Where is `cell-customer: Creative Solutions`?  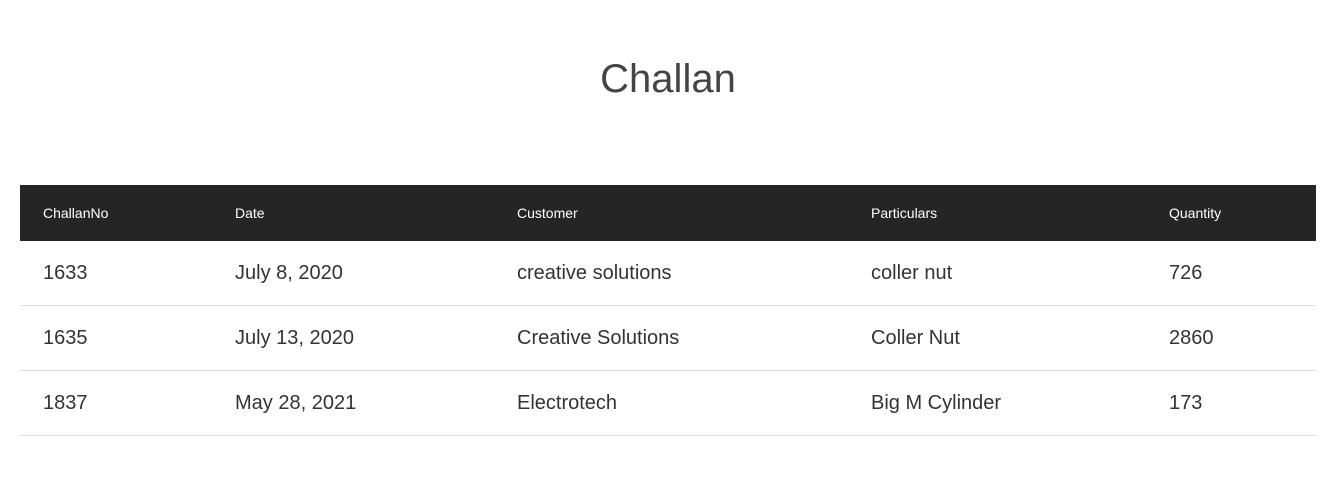
cell-customer: Creative Solutions is located at coordinates (671, 338).